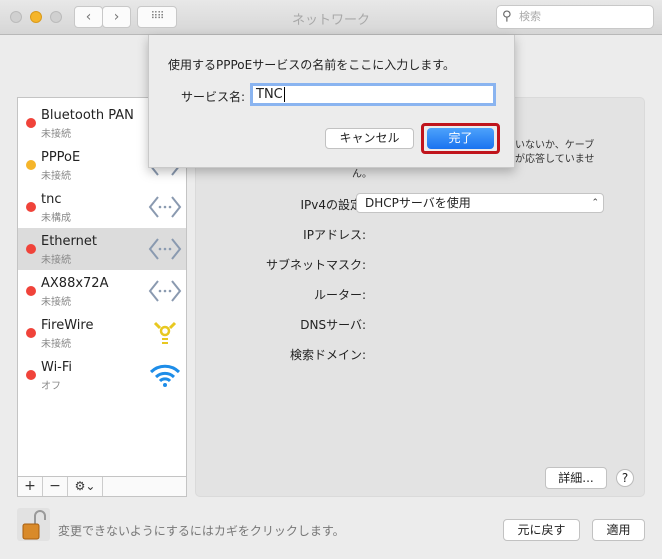  I want to click on help-button: ?, so click(625, 478).